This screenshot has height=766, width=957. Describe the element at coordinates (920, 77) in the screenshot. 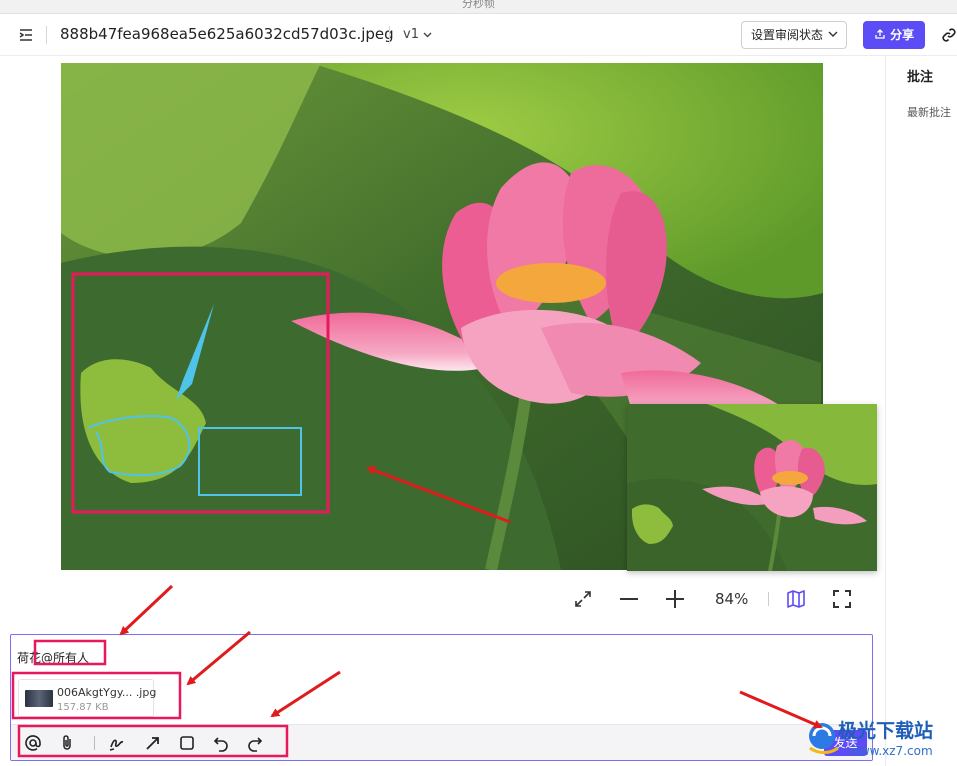

I see `panel-title: 批注` at that location.